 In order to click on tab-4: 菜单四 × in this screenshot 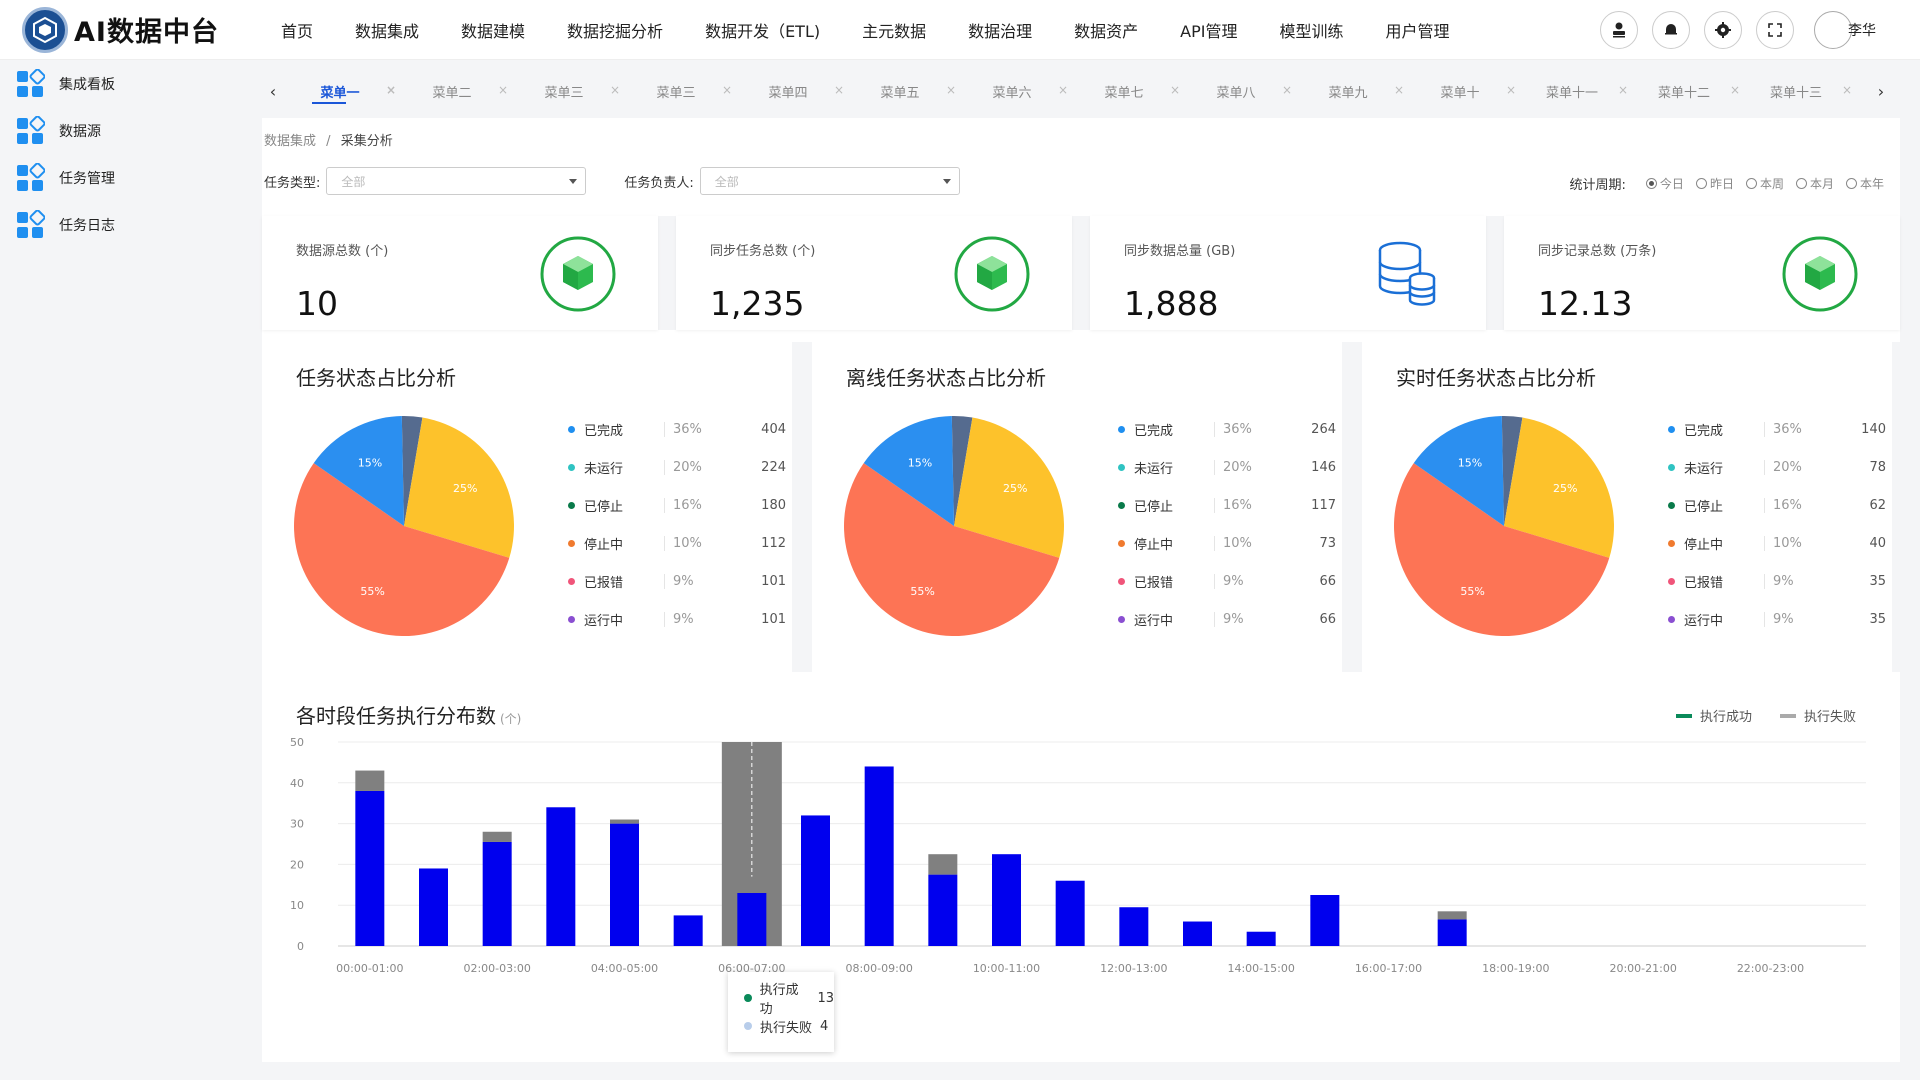, I will do `click(788, 91)`.